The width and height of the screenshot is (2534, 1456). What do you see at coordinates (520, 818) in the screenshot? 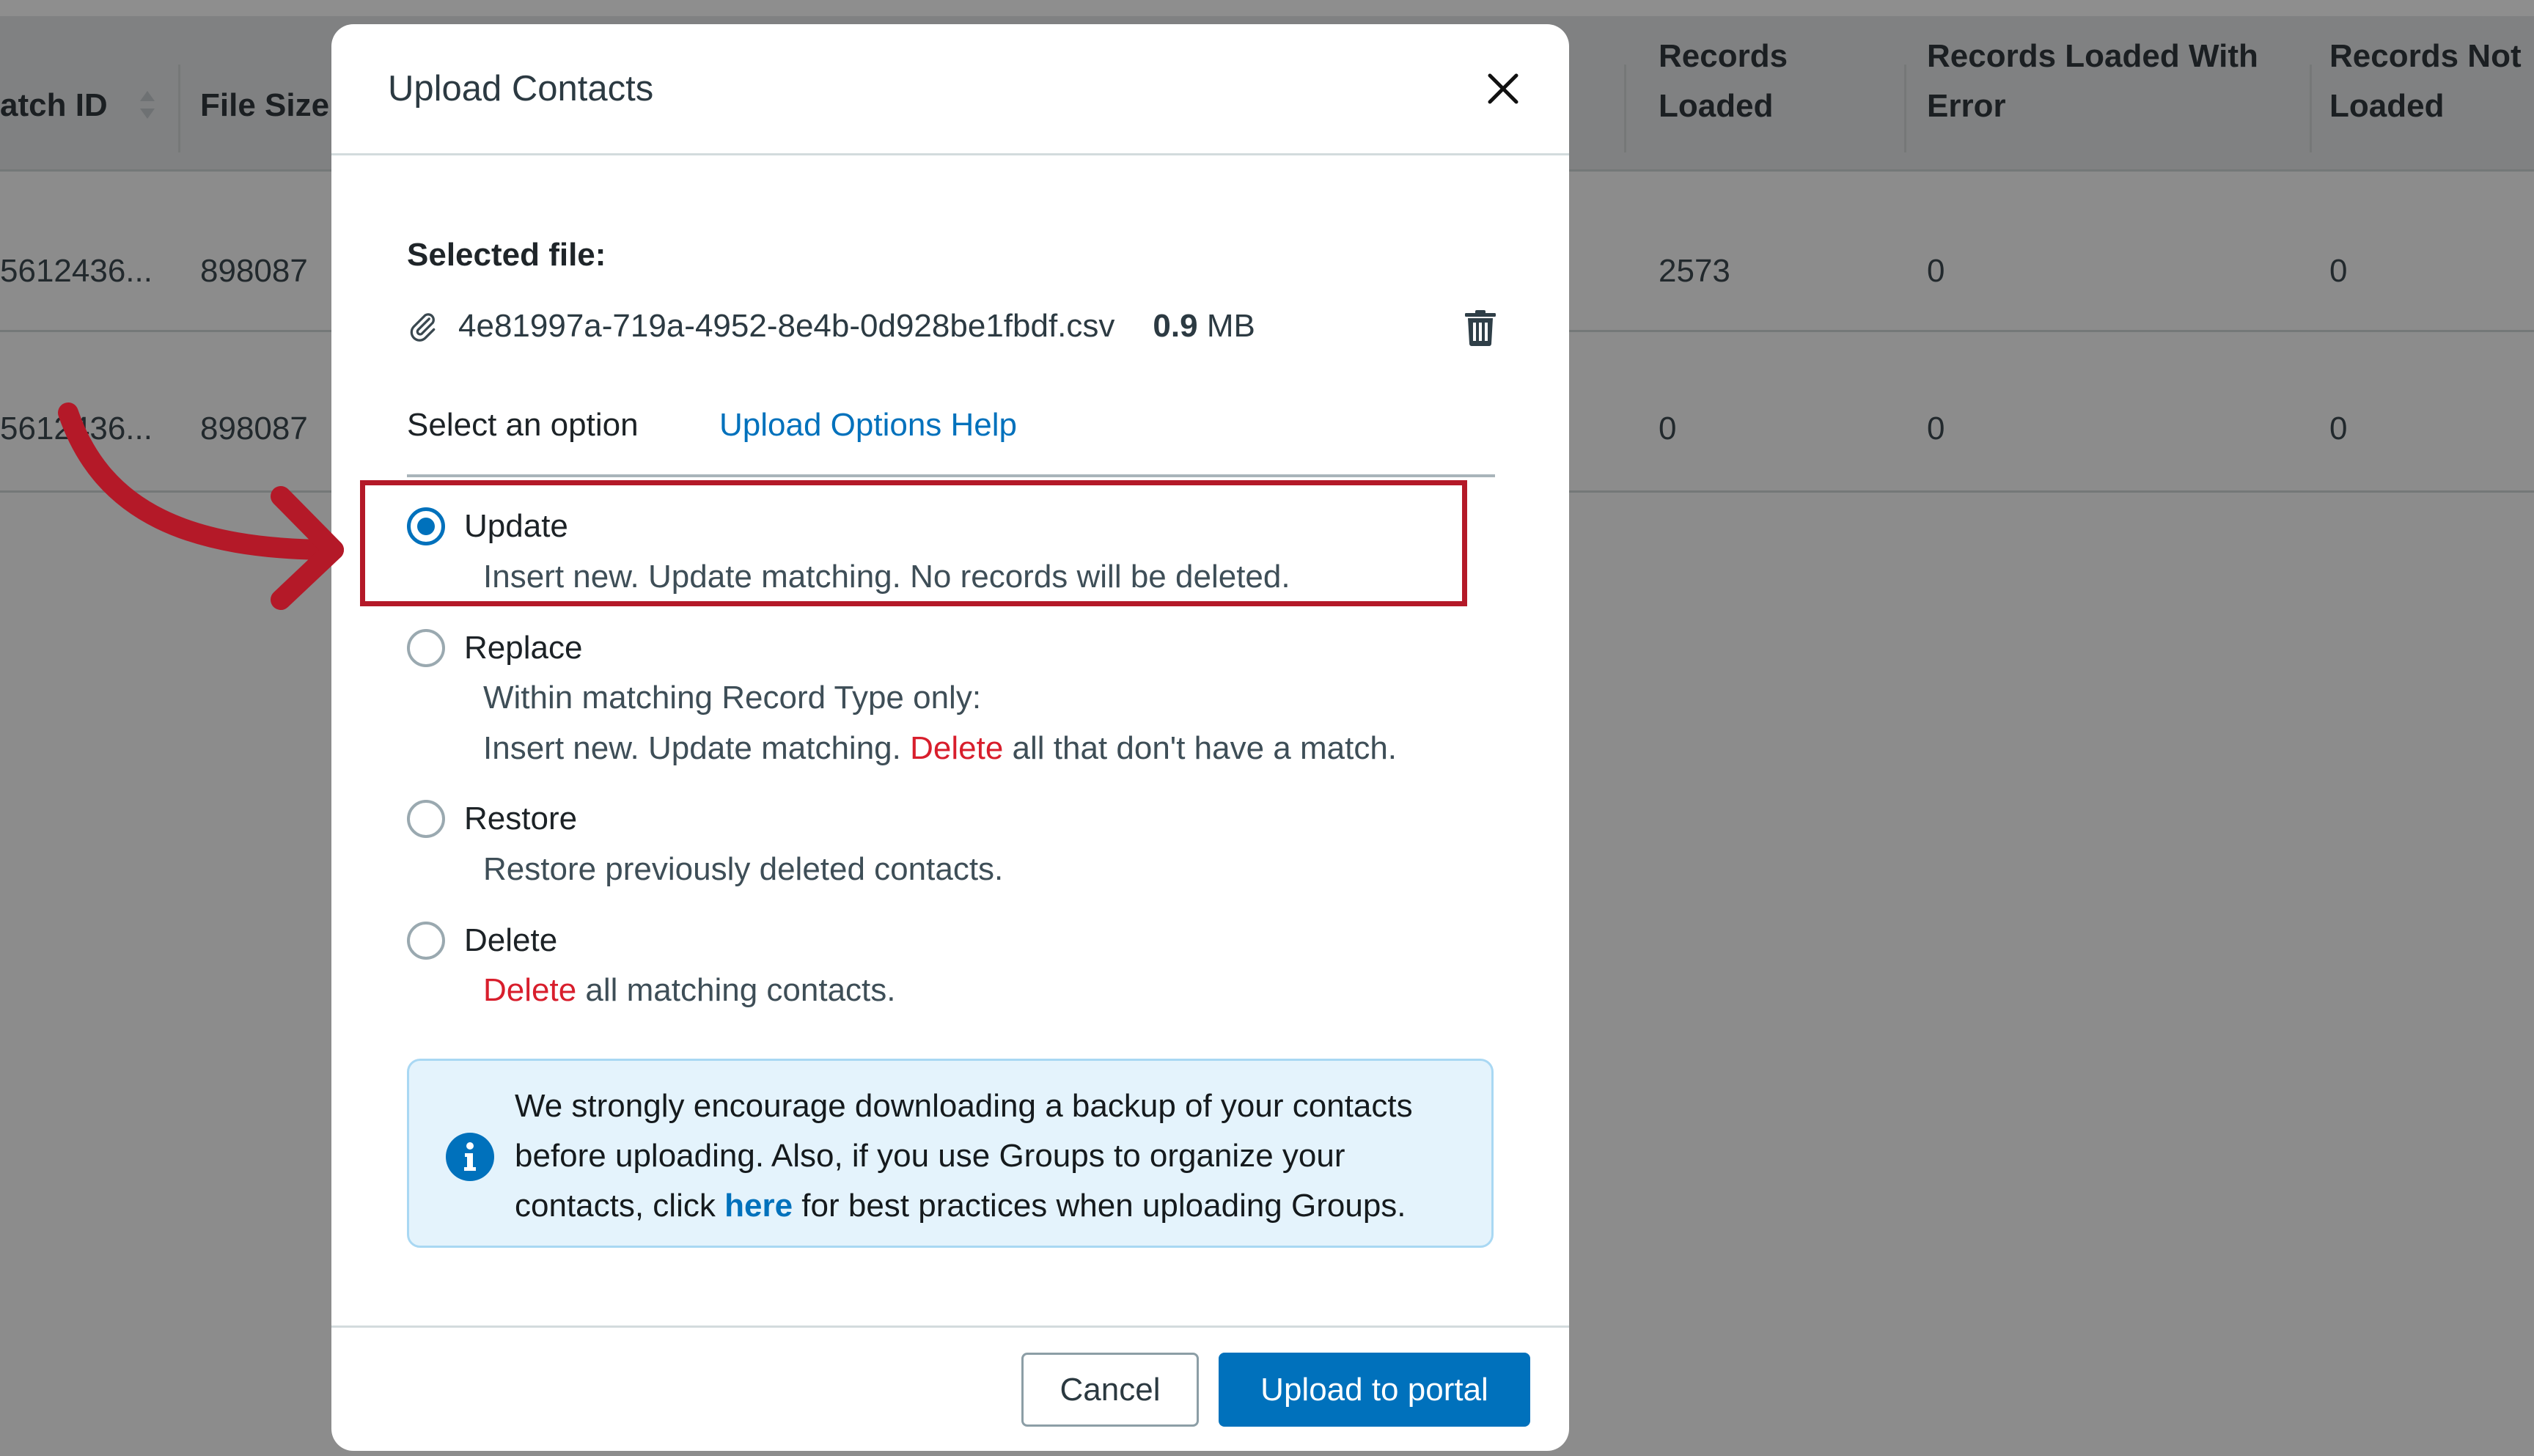
I see `option-label-restore: Restore` at bounding box center [520, 818].